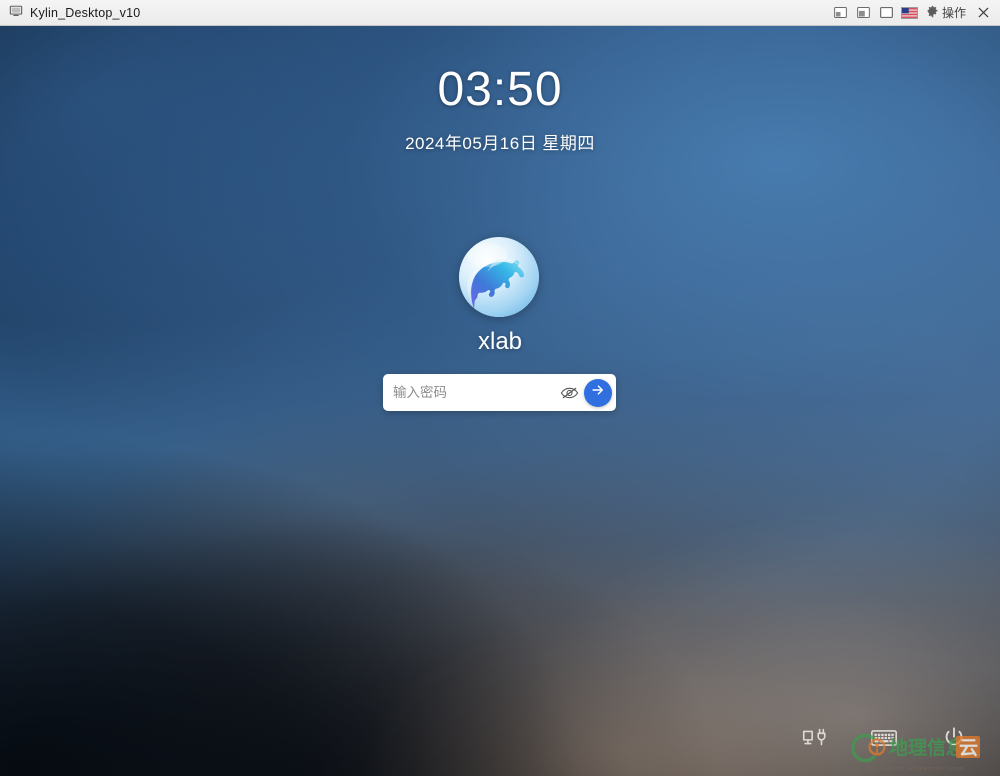  Describe the element at coordinates (983, 13) in the screenshot. I see `close-icon` at that location.